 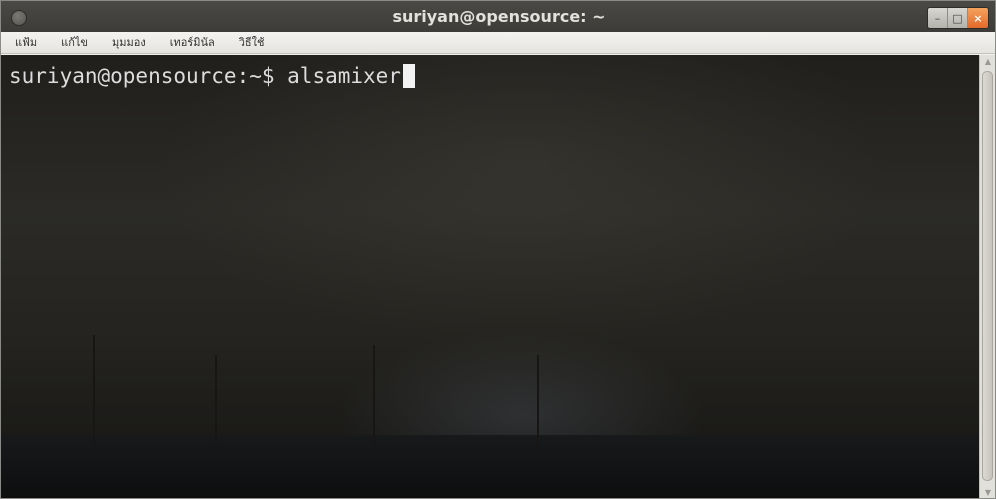 I want to click on menu-file: แฟ้ม, so click(x=26, y=43).